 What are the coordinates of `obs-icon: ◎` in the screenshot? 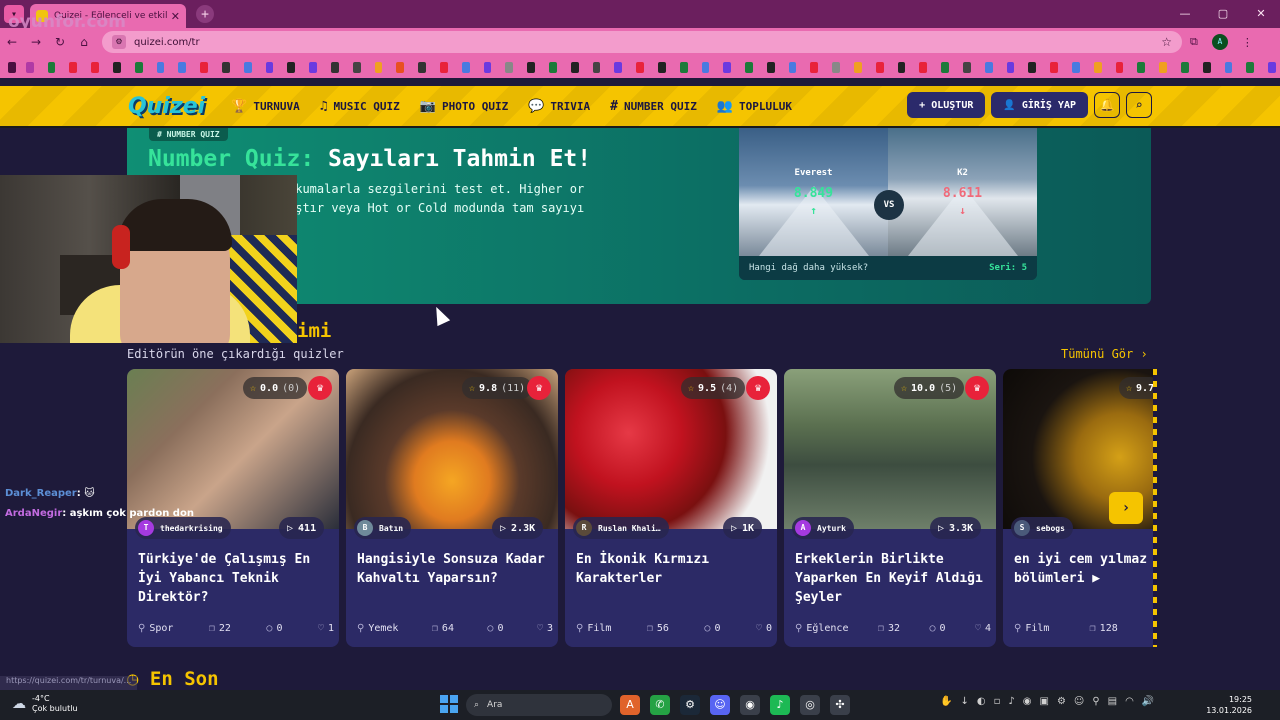 It's located at (810, 705).